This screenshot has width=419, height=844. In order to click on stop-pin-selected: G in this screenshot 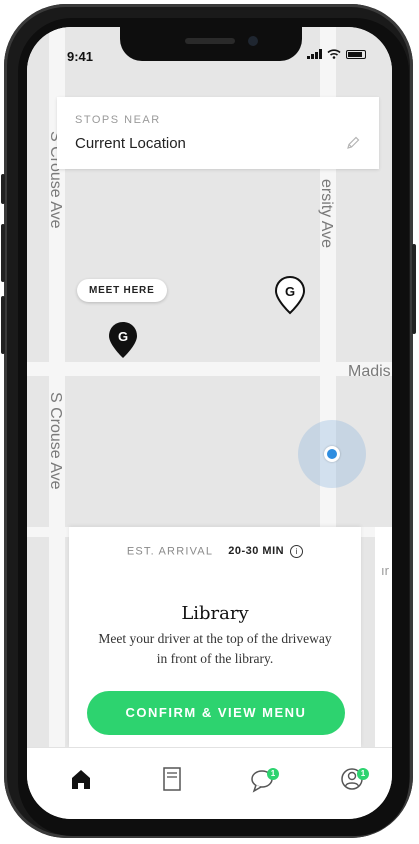, I will do `click(123, 340)`.